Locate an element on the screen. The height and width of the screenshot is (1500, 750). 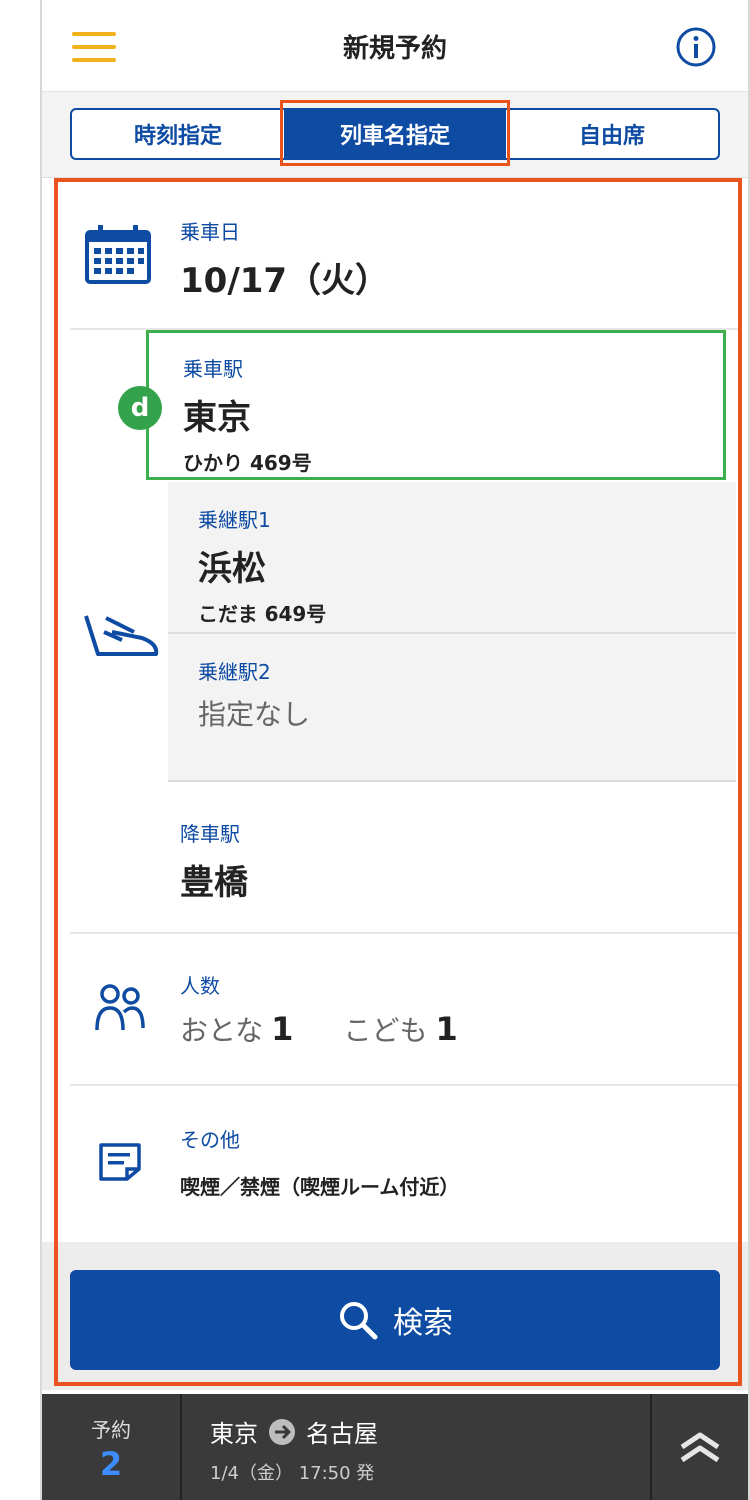
expand-footer-button is located at coordinates (699, 1447).